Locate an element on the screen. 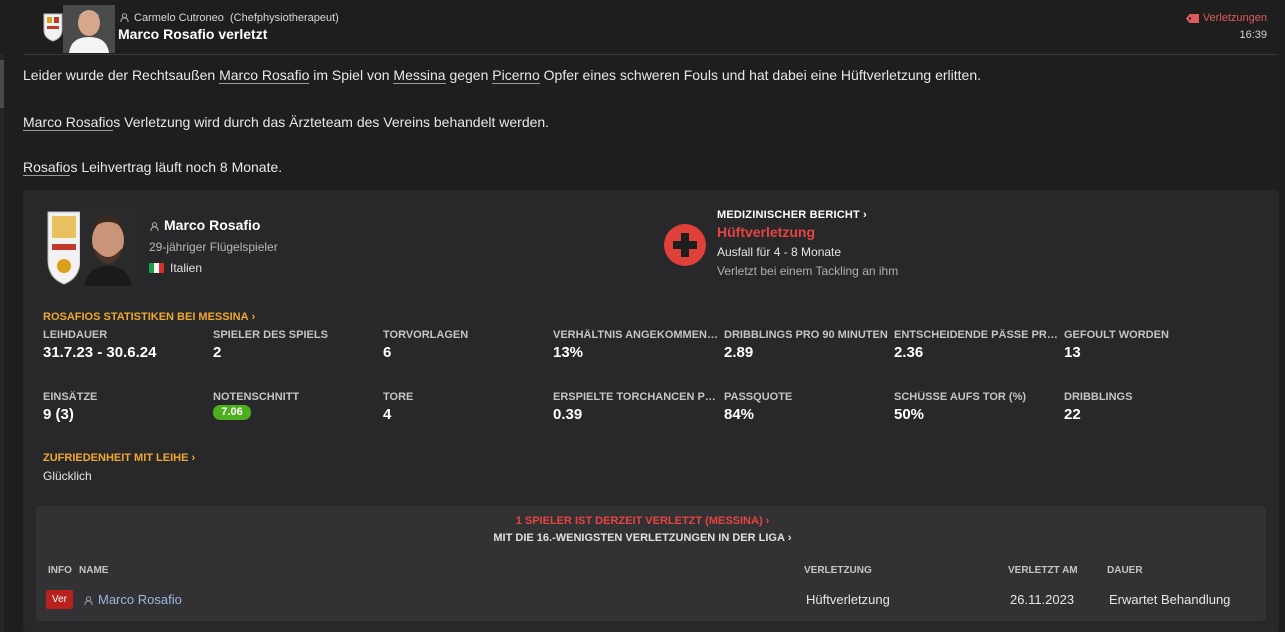 The width and height of the screenshot is (1285, 632). message-time: 16:39 is located at coordinates (1253, 35).